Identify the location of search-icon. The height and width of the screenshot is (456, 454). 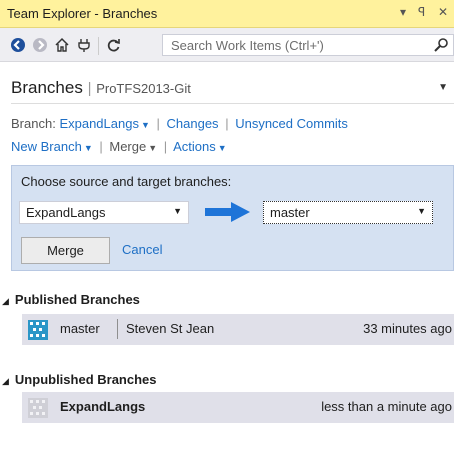
(441, 46).